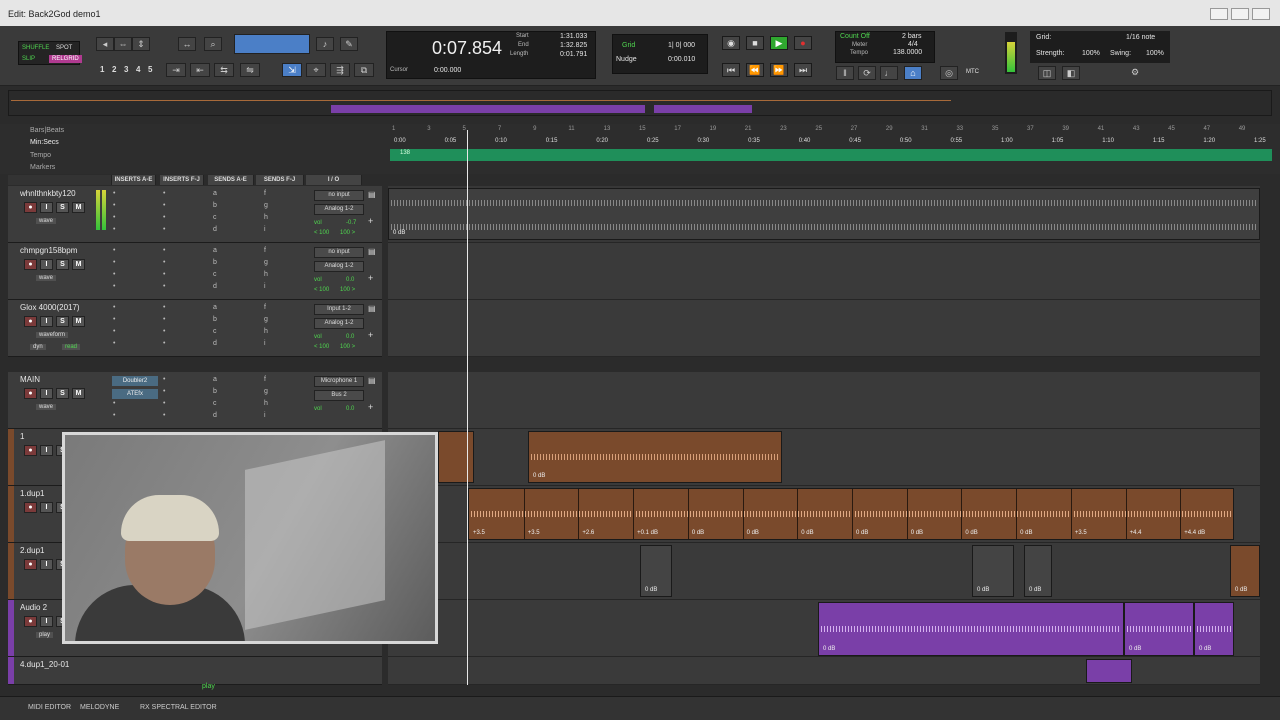 This screenshot has width=1280, height=720. What do you see at coordinates (266, 262) in the screenshot?
I see `send-slot: g` at bounding box center [266, 262].